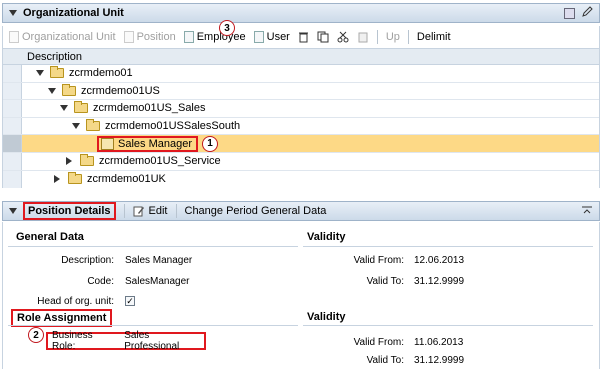 The image size is (602, 369). Describe the element at coordinates (62, 37) in the screenshot. I see `new-org-unit-button: Organizational Unit` at that location.